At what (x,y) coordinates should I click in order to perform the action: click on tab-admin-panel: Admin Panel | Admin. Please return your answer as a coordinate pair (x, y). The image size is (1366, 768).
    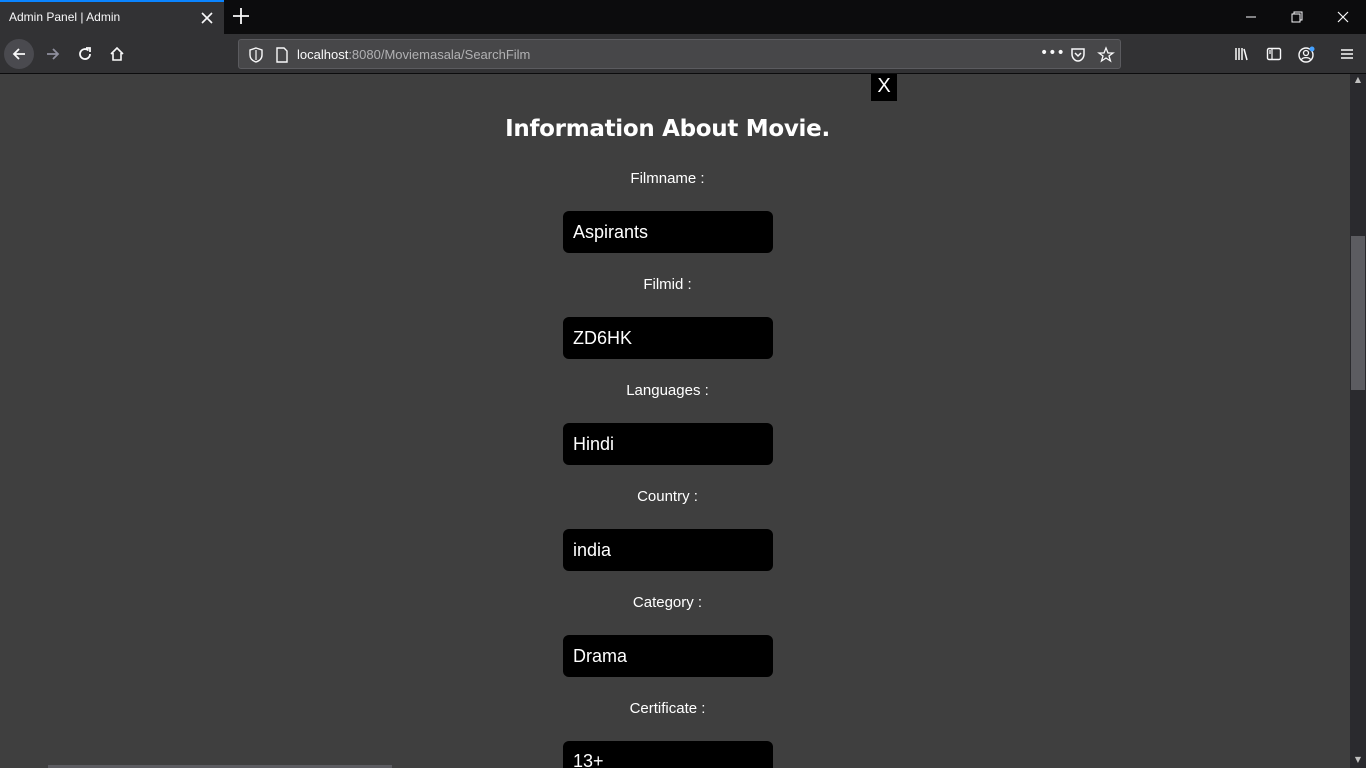
    Looking at the image, I should click on (112, 17).